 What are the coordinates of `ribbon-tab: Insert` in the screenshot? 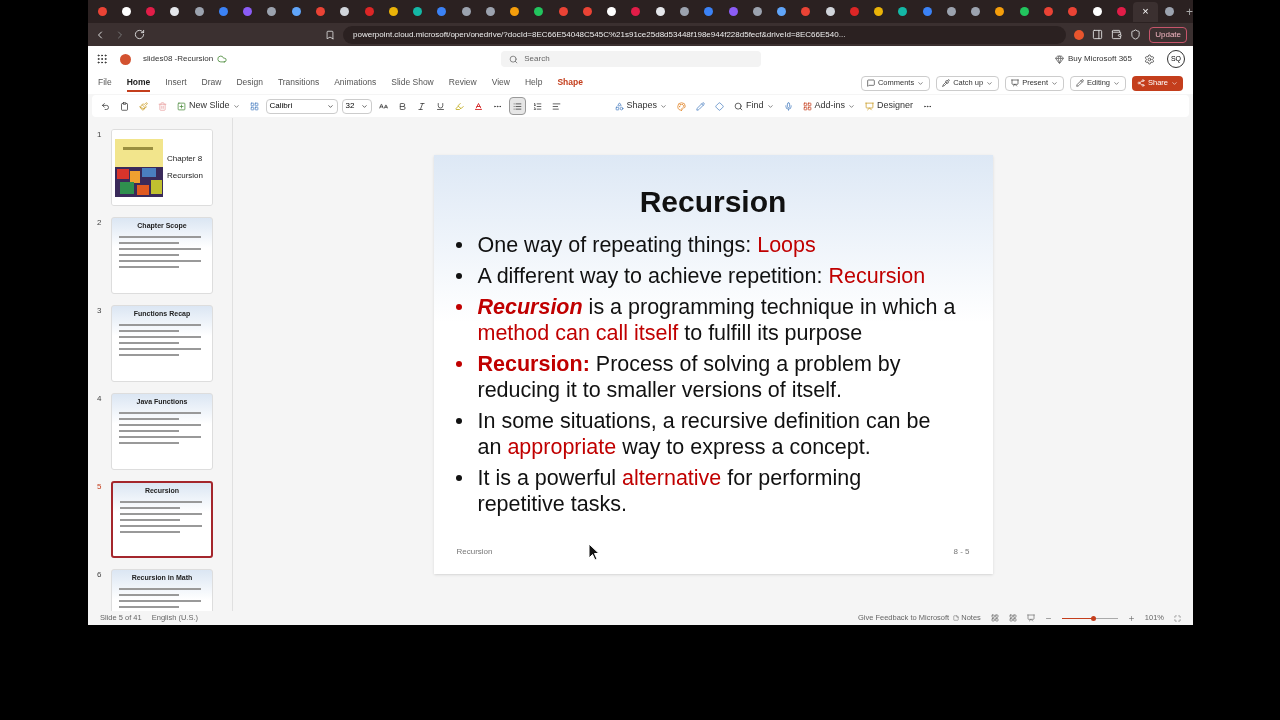 It's located at (176, 83).